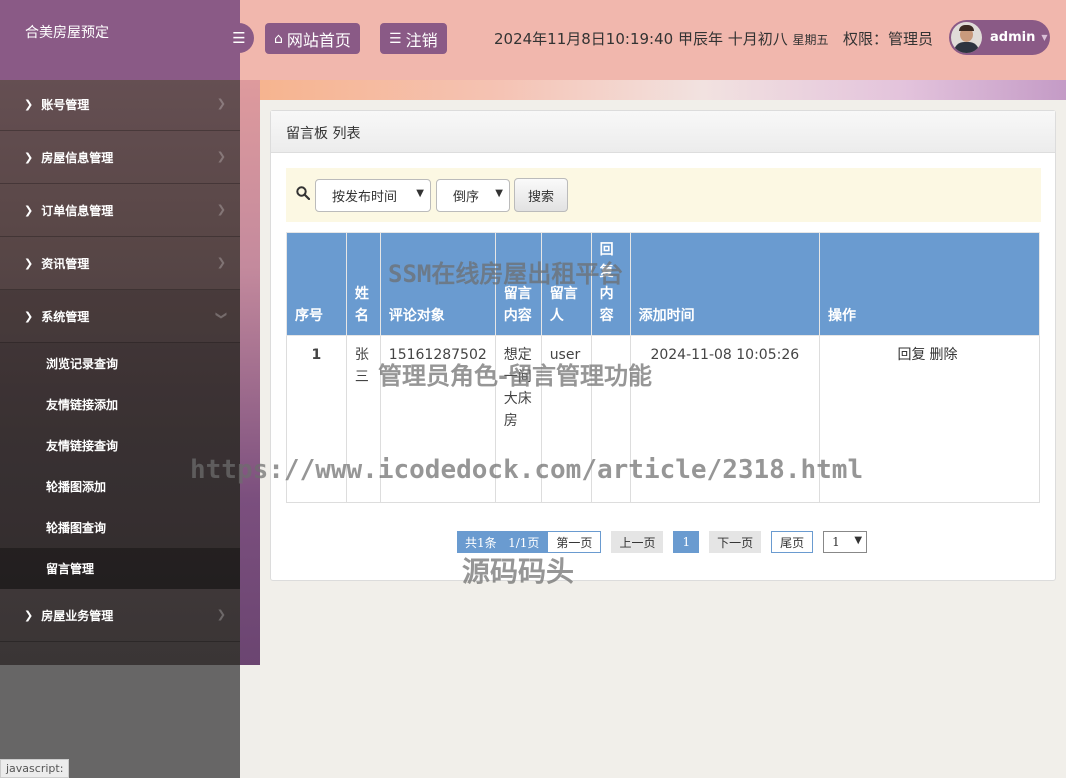  What do you see at coordinates (395, 38) in the screenshot?
I see `list-icon: ☰` at bounding box center [395, 38].